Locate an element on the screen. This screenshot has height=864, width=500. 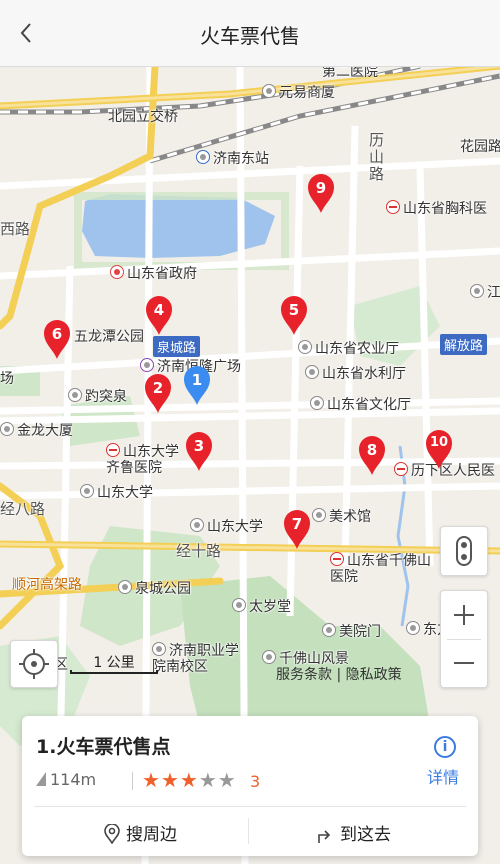
minus-icon is located at coordinates (464, 663).